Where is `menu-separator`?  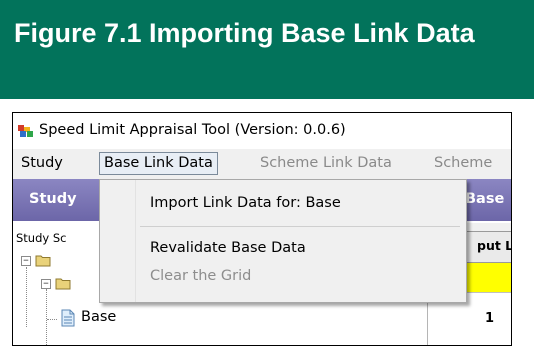 menu-separator is located at coordinates (300, 226).